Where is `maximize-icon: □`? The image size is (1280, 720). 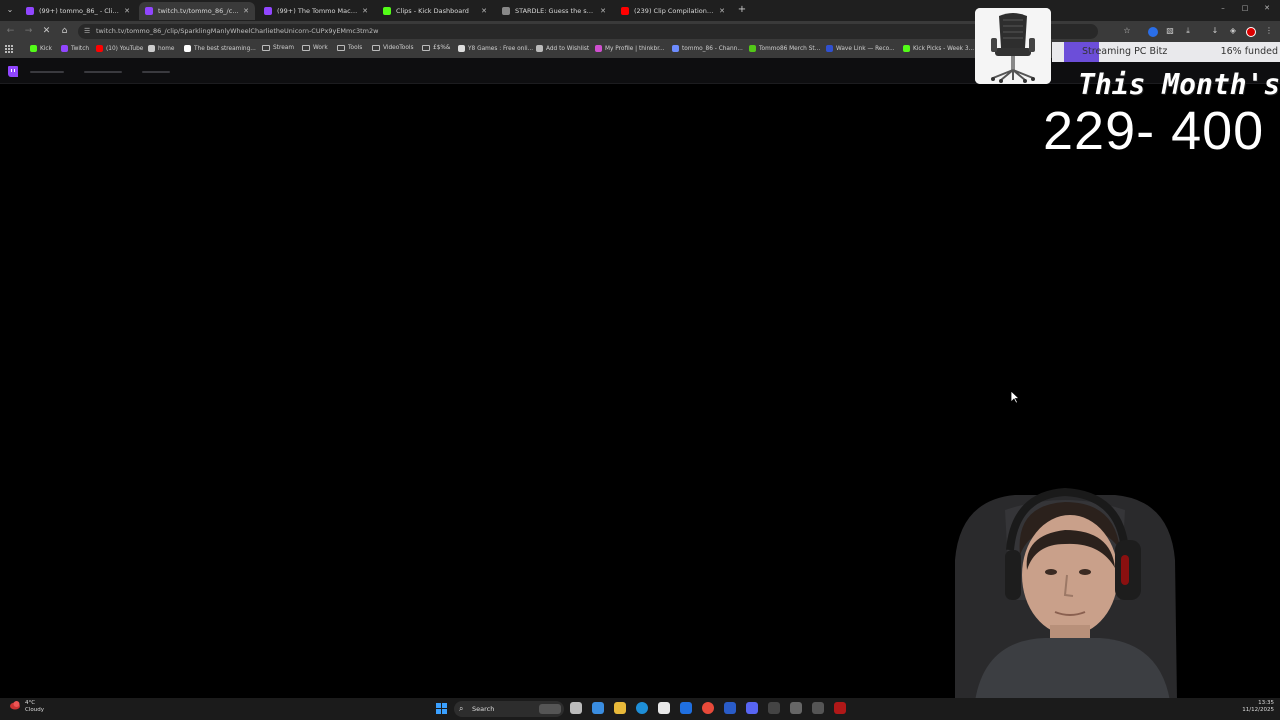
maximize-icon: □ is located at coordinates (1245, 8).